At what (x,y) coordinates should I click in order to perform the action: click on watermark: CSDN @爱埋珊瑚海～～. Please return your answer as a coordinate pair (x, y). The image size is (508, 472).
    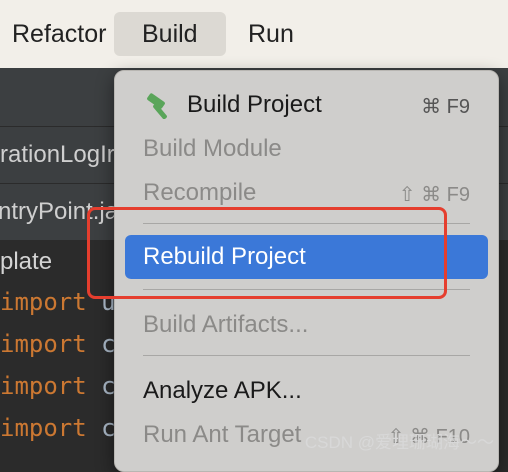
    Looking at the image, I should click on (399, 442).